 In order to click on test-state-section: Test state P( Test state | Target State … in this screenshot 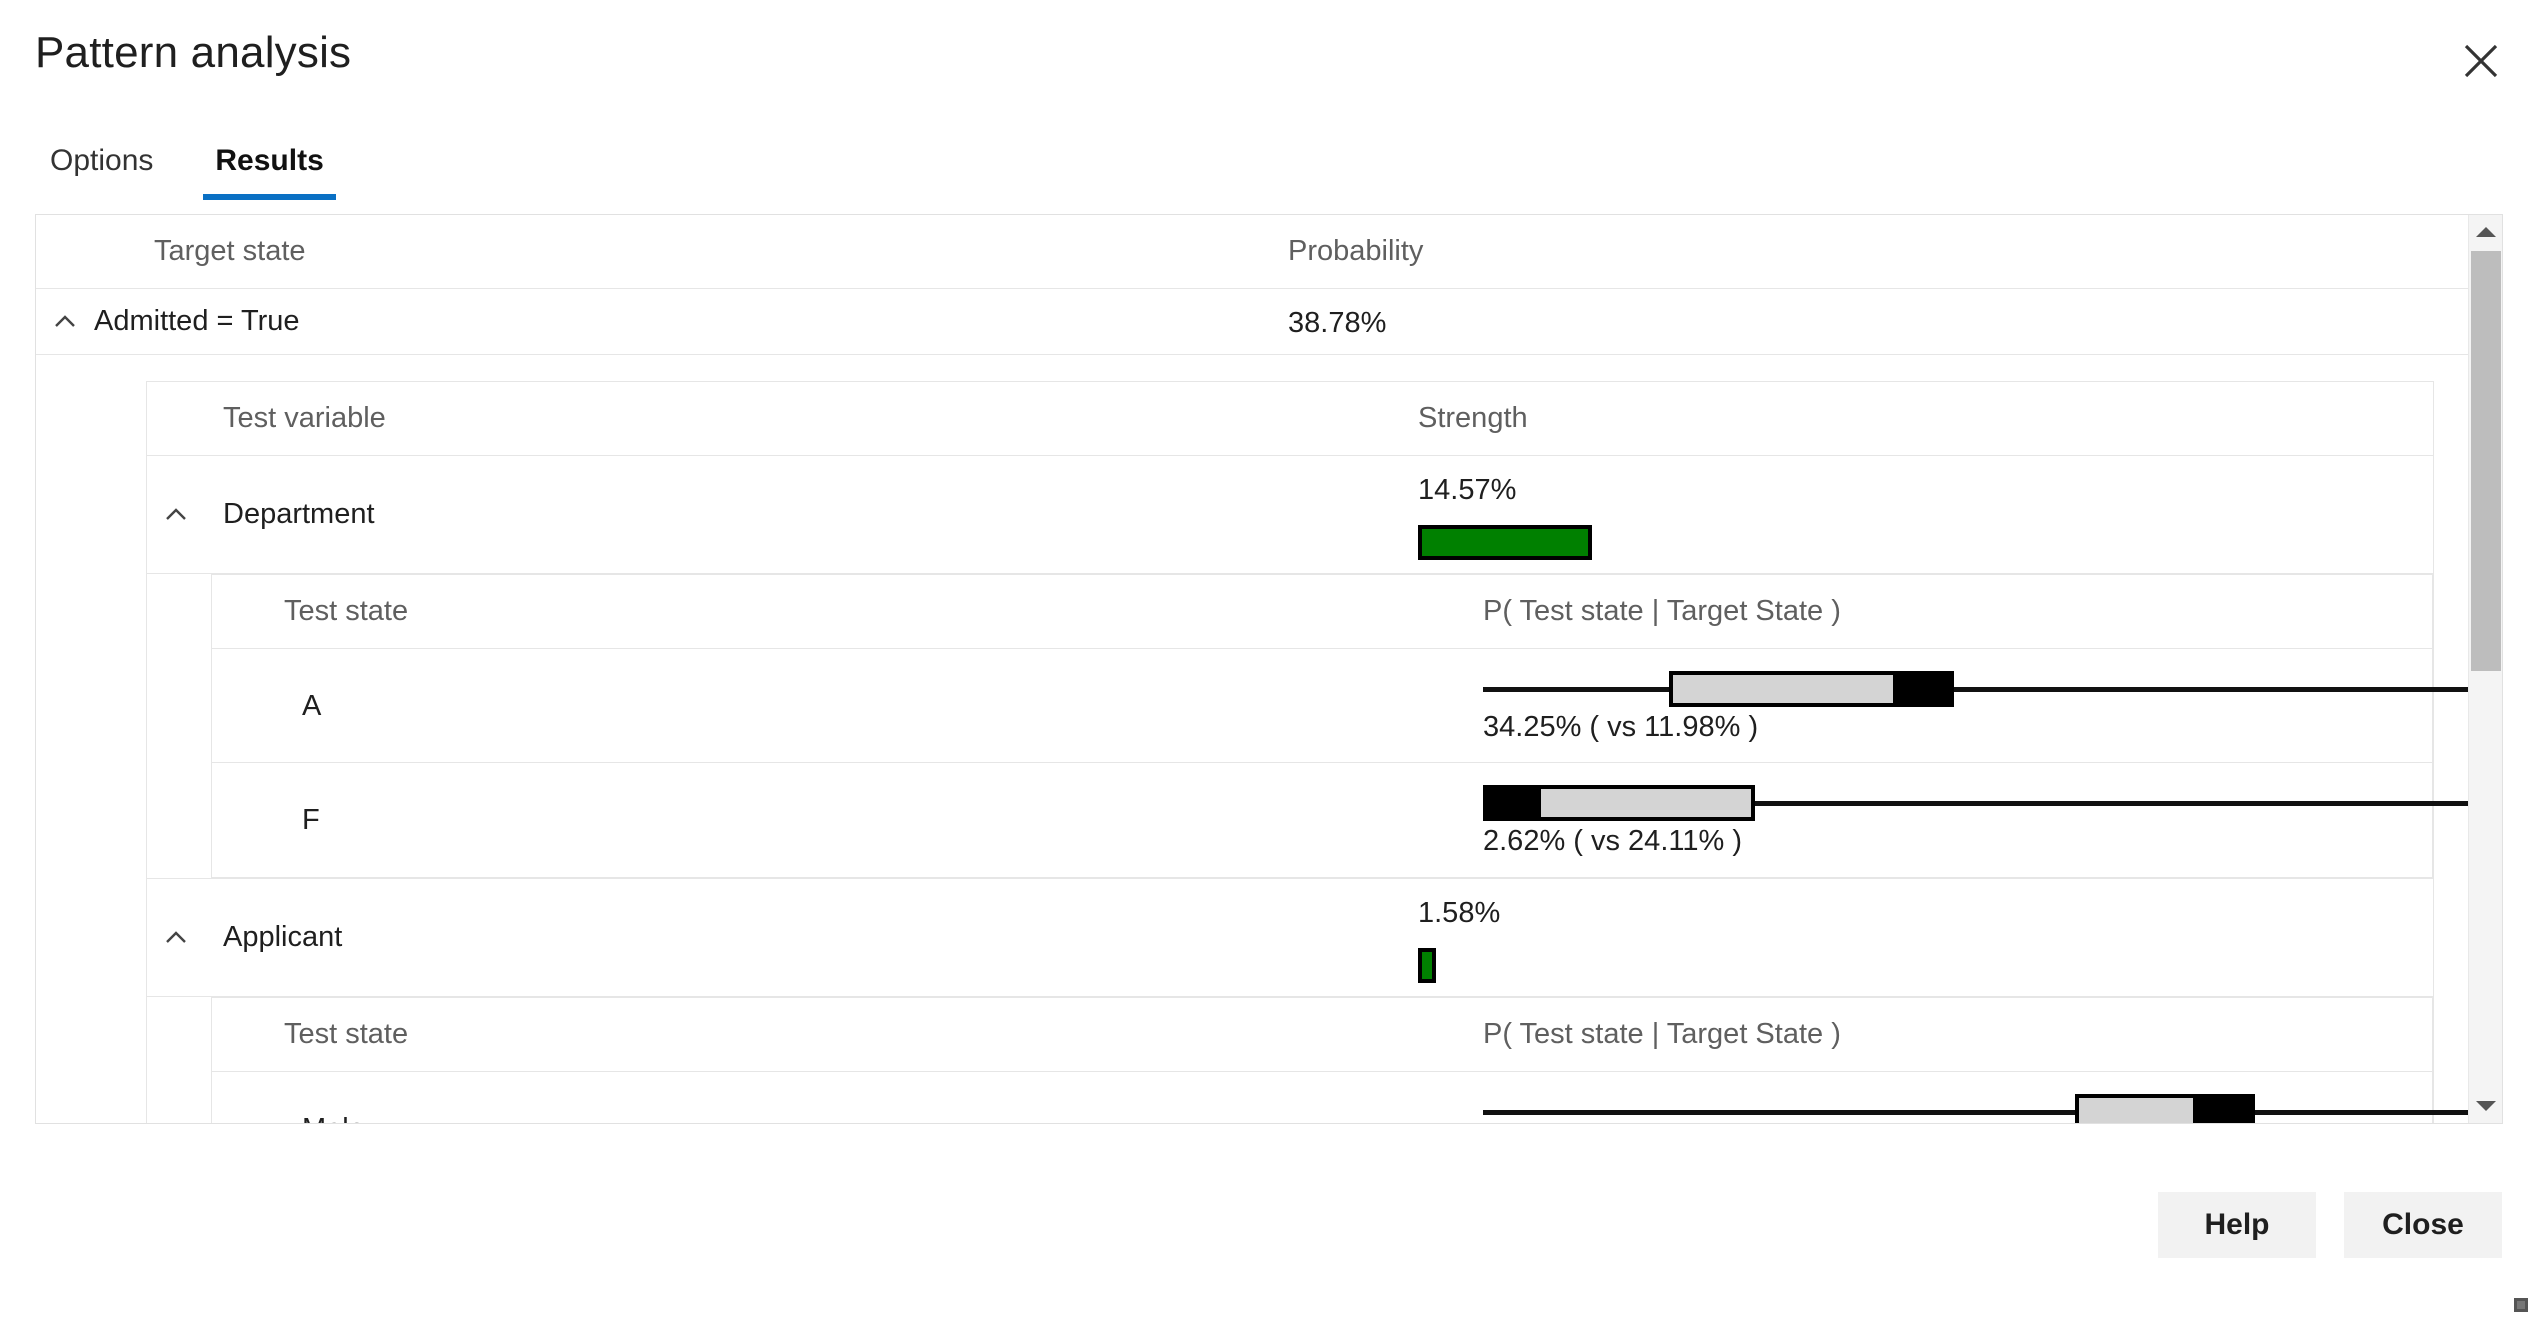, I will do `click(1307, 1060)`.